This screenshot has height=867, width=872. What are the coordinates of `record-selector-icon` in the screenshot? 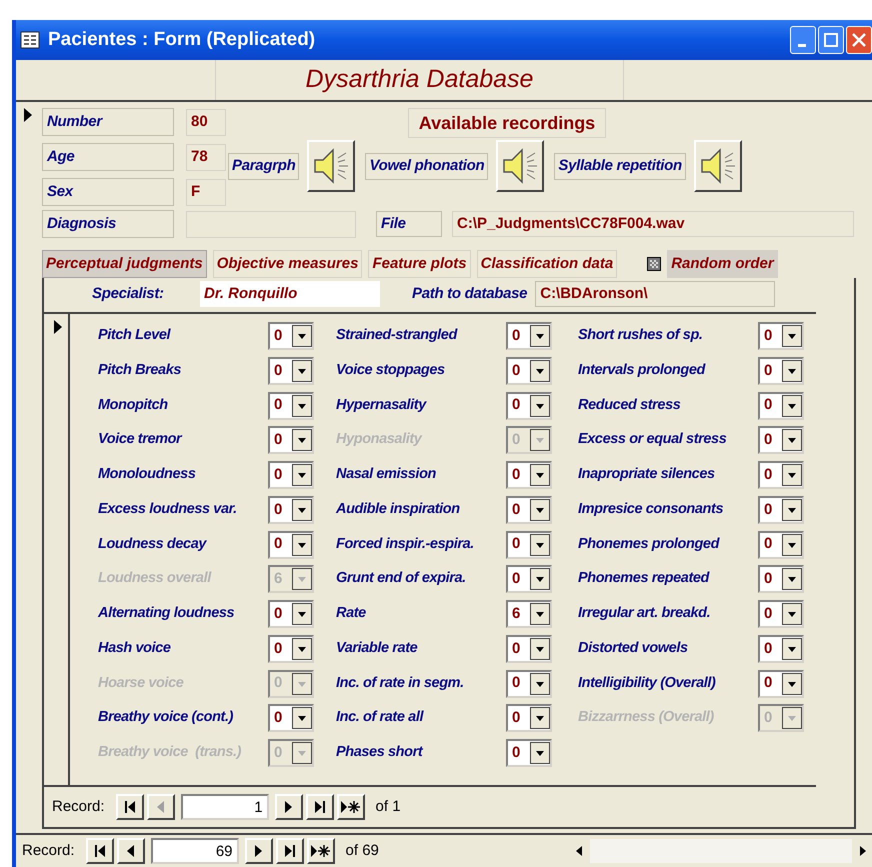 It's located at (58, 327).